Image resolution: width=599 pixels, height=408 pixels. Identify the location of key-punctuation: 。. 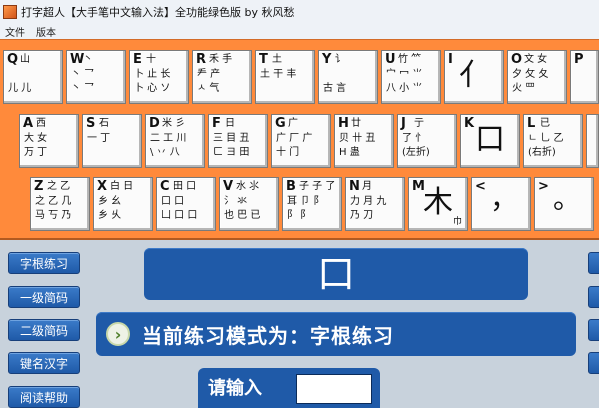
(567, 198).